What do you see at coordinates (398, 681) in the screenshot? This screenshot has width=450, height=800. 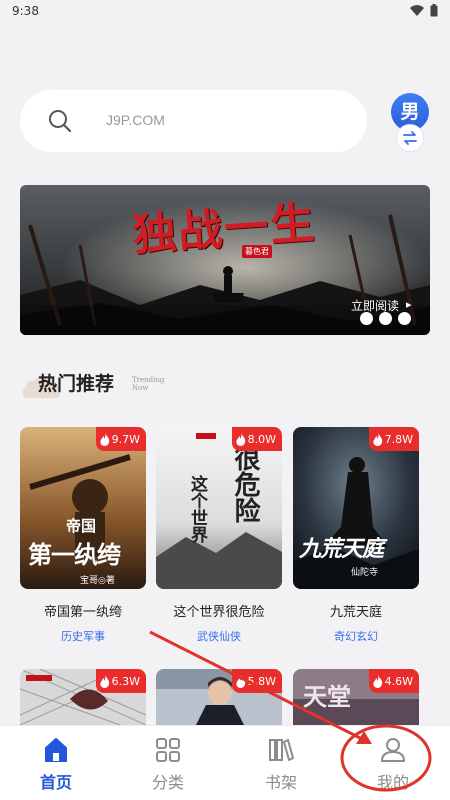 I see `heat-count: 4.6W` at bounding box center [398, 681].